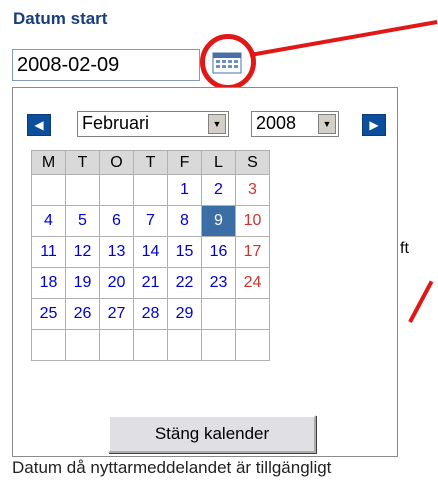 This screenshot has width=438, height=480. What do you see at coordinates (48, 283) in the screenshot?
I see `calendar-day: 18` at bounding box center [48, 283].